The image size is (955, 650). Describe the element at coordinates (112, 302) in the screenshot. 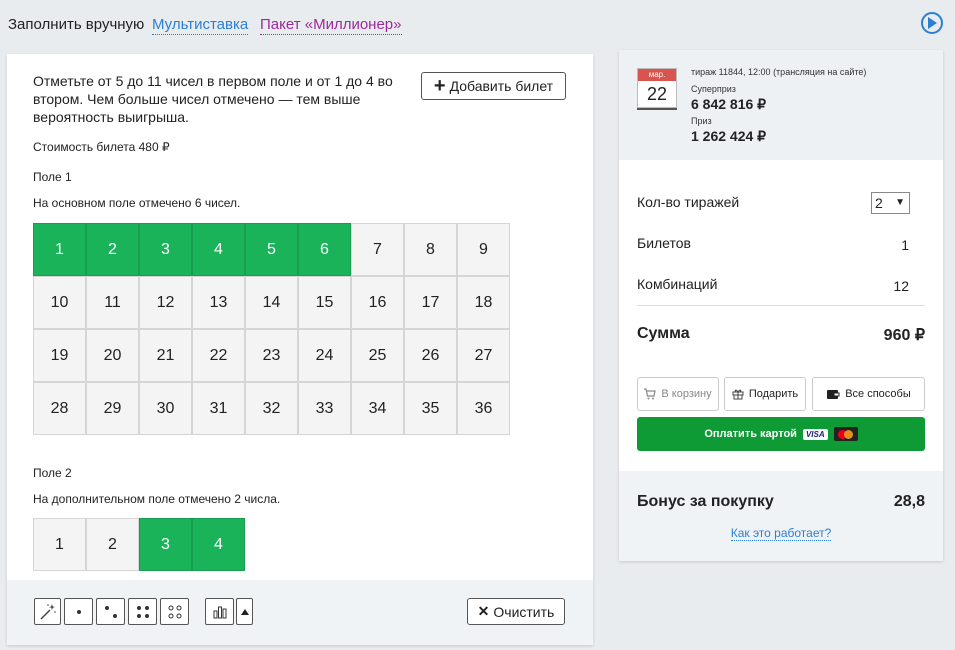

I see `field1-number-11: 11` at that location.